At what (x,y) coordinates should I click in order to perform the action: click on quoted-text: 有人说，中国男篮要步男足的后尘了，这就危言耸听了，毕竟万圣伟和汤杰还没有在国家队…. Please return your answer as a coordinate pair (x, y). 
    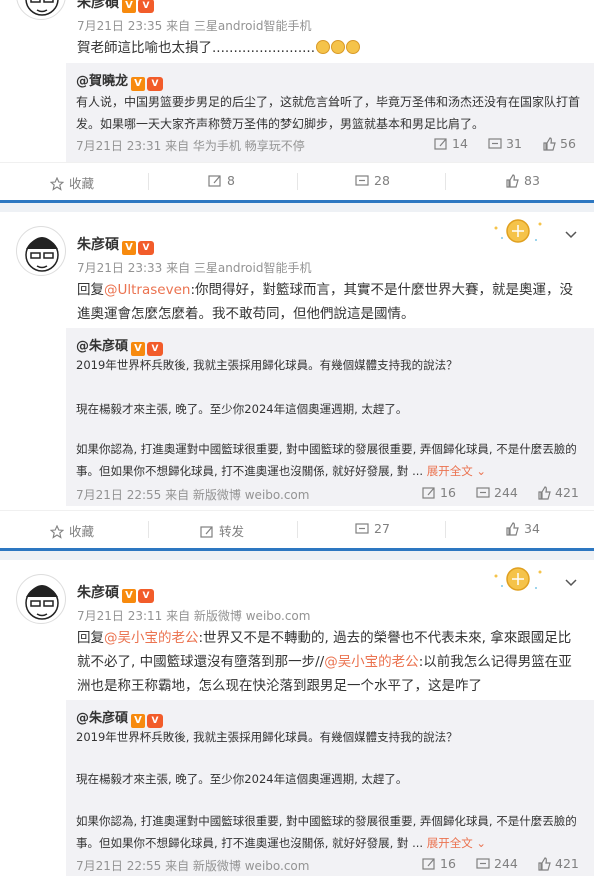
    Looking at the image, I should click on (328, 113).